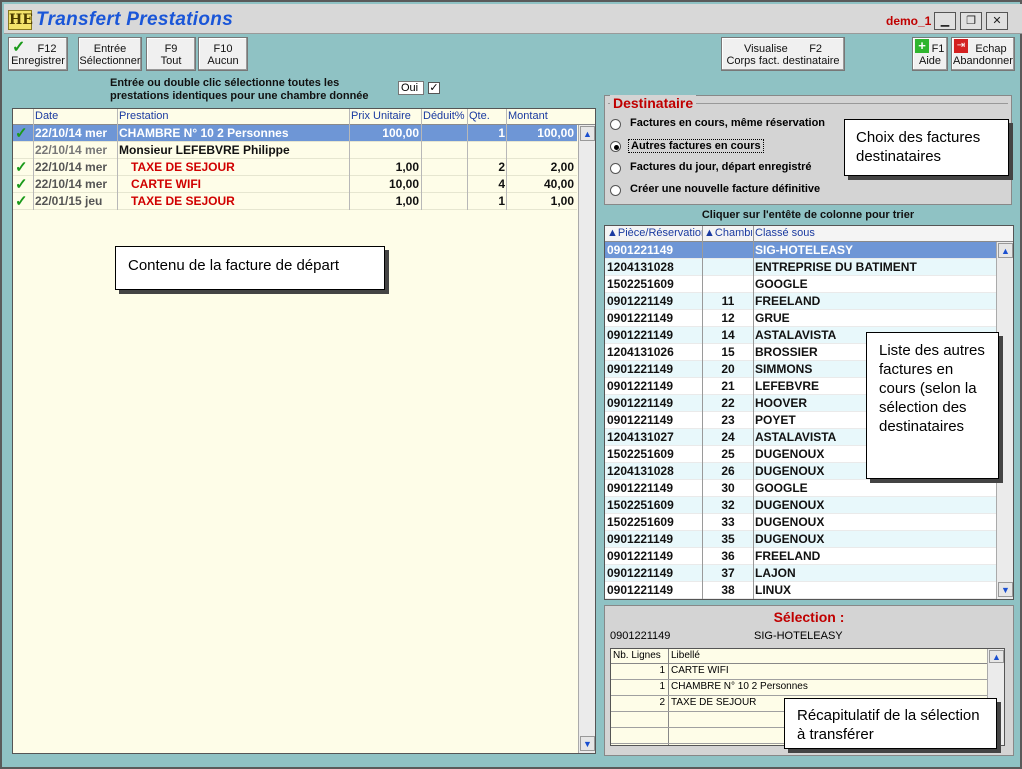  What do you see at coordinates (800, 573) in the screenshot?
I see `table-row: 0901221149 37 LAJON` at bounding box center [800, 573].